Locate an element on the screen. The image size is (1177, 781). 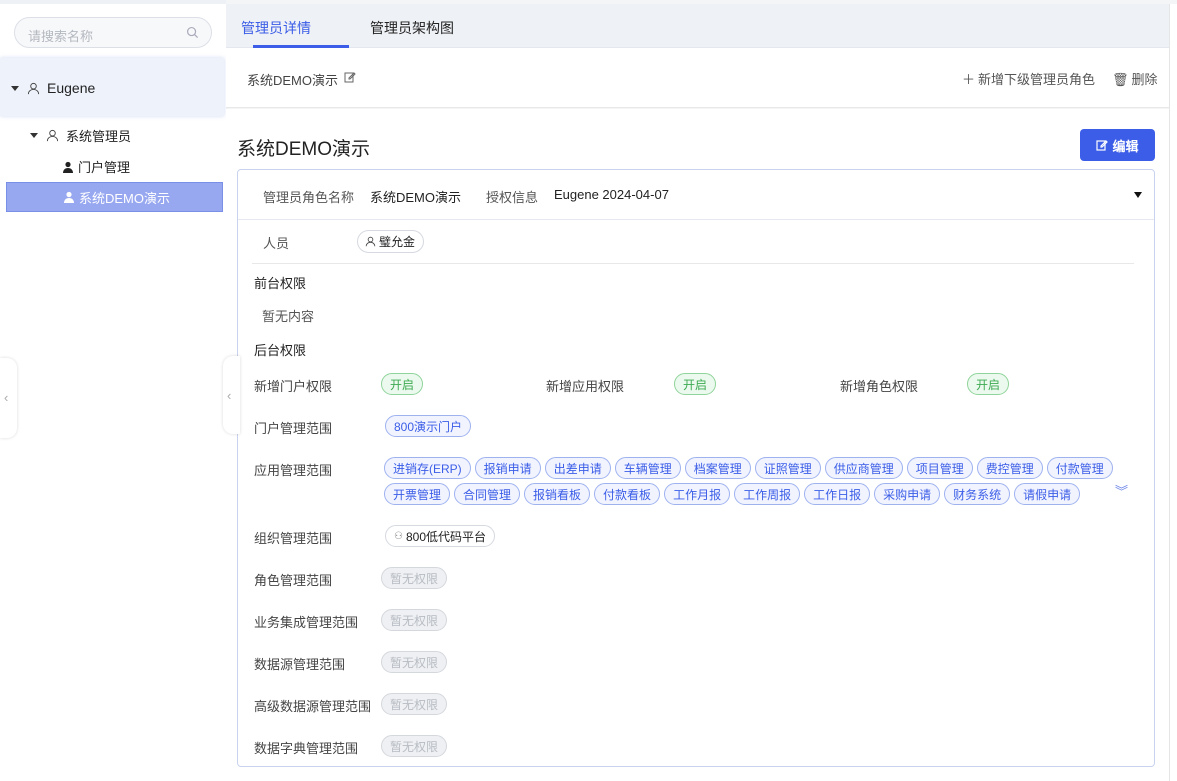
front-perm-title: 前台权限 is located at coordinates (280, 283).